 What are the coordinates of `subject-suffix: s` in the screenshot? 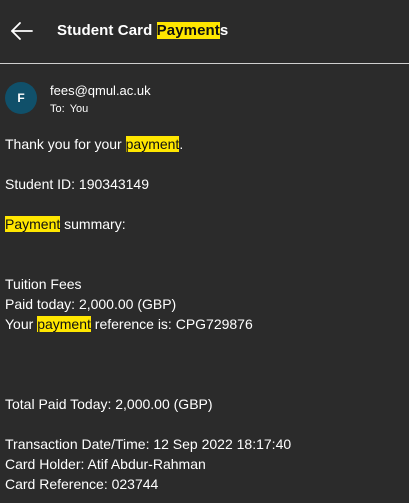 It's located at (224, 30).